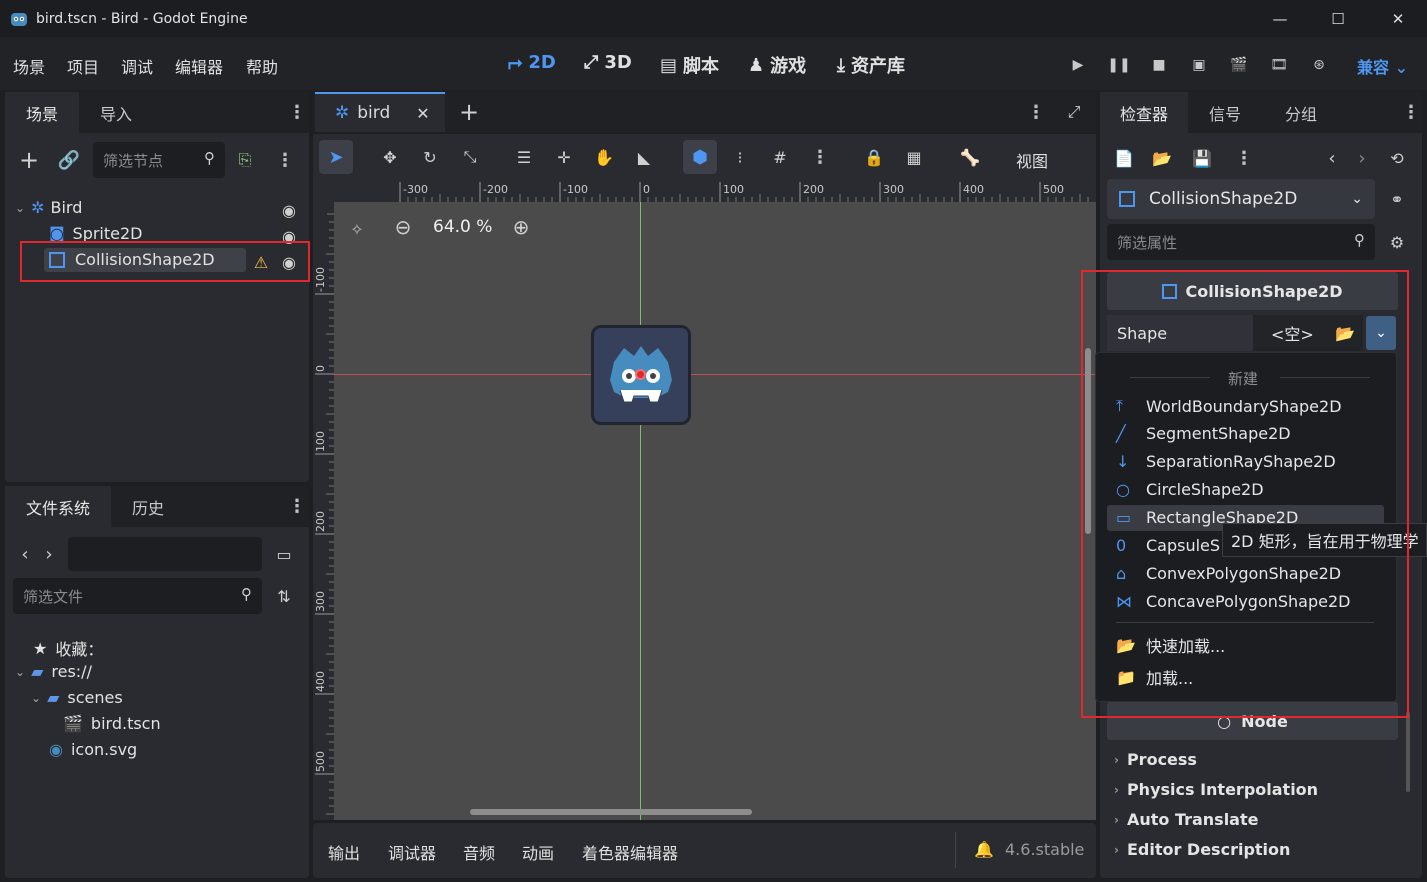 The width and height of the screenshot is (1427, 882). What do you see at coordinates (1159, 65) in the screenshot?
I see `stop-icon: ■` at bounding box center [1159, 65].